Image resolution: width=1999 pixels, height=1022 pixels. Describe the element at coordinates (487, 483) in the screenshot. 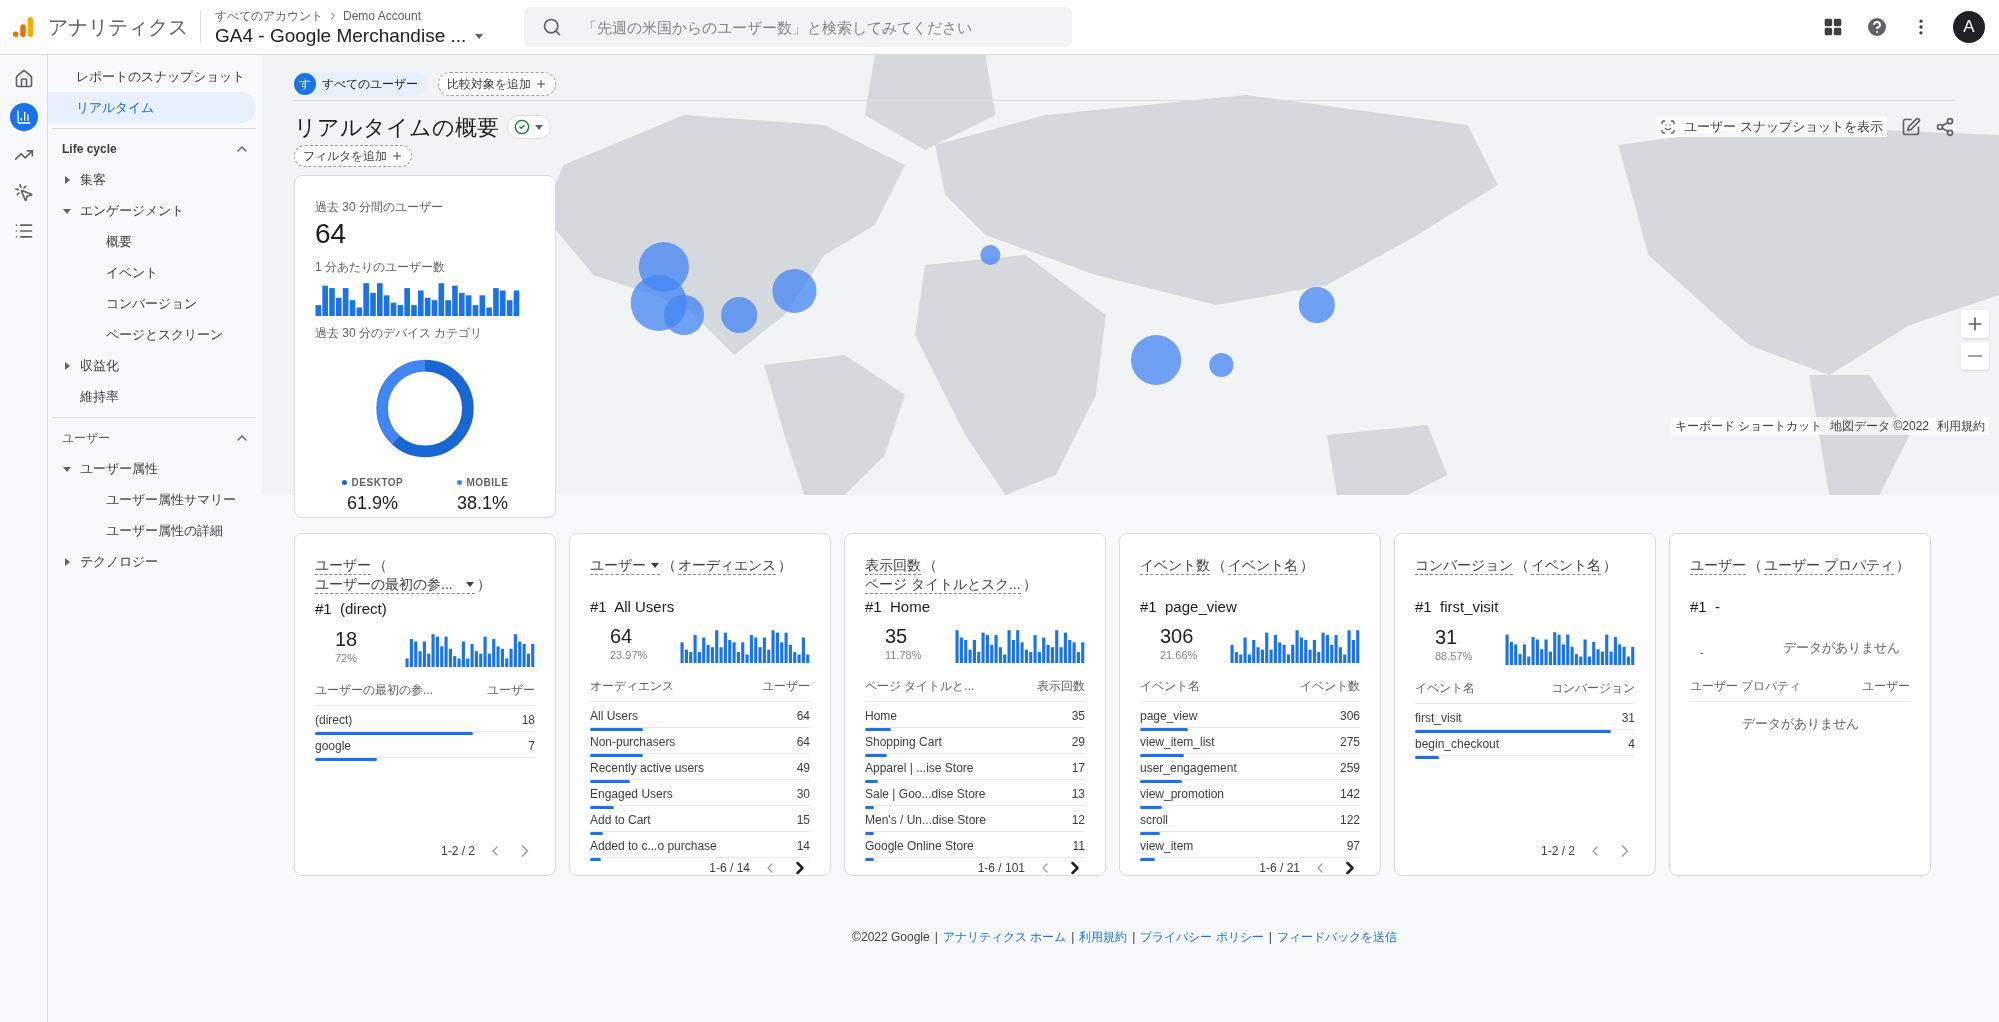

I see `legend-label: MOBILE` at that location.